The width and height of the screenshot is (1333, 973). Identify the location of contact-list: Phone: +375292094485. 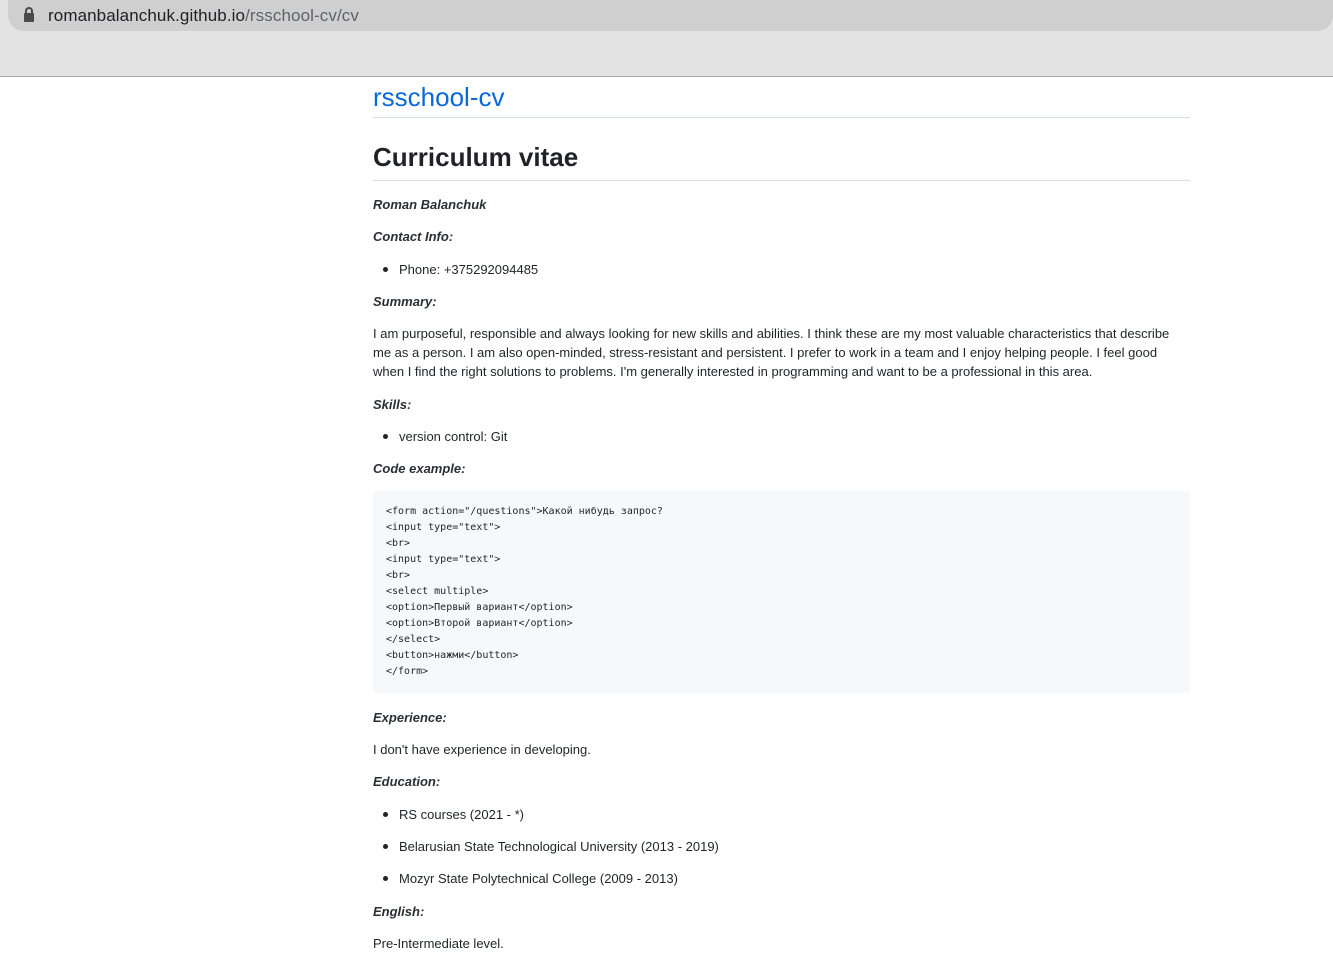
(781, 269).